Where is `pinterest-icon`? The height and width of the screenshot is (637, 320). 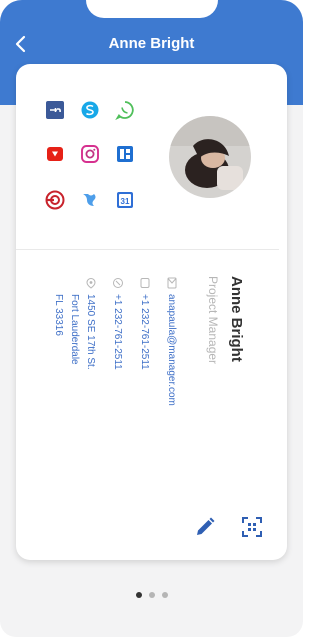
pinterest-icon is located at coordinates (55, 200).